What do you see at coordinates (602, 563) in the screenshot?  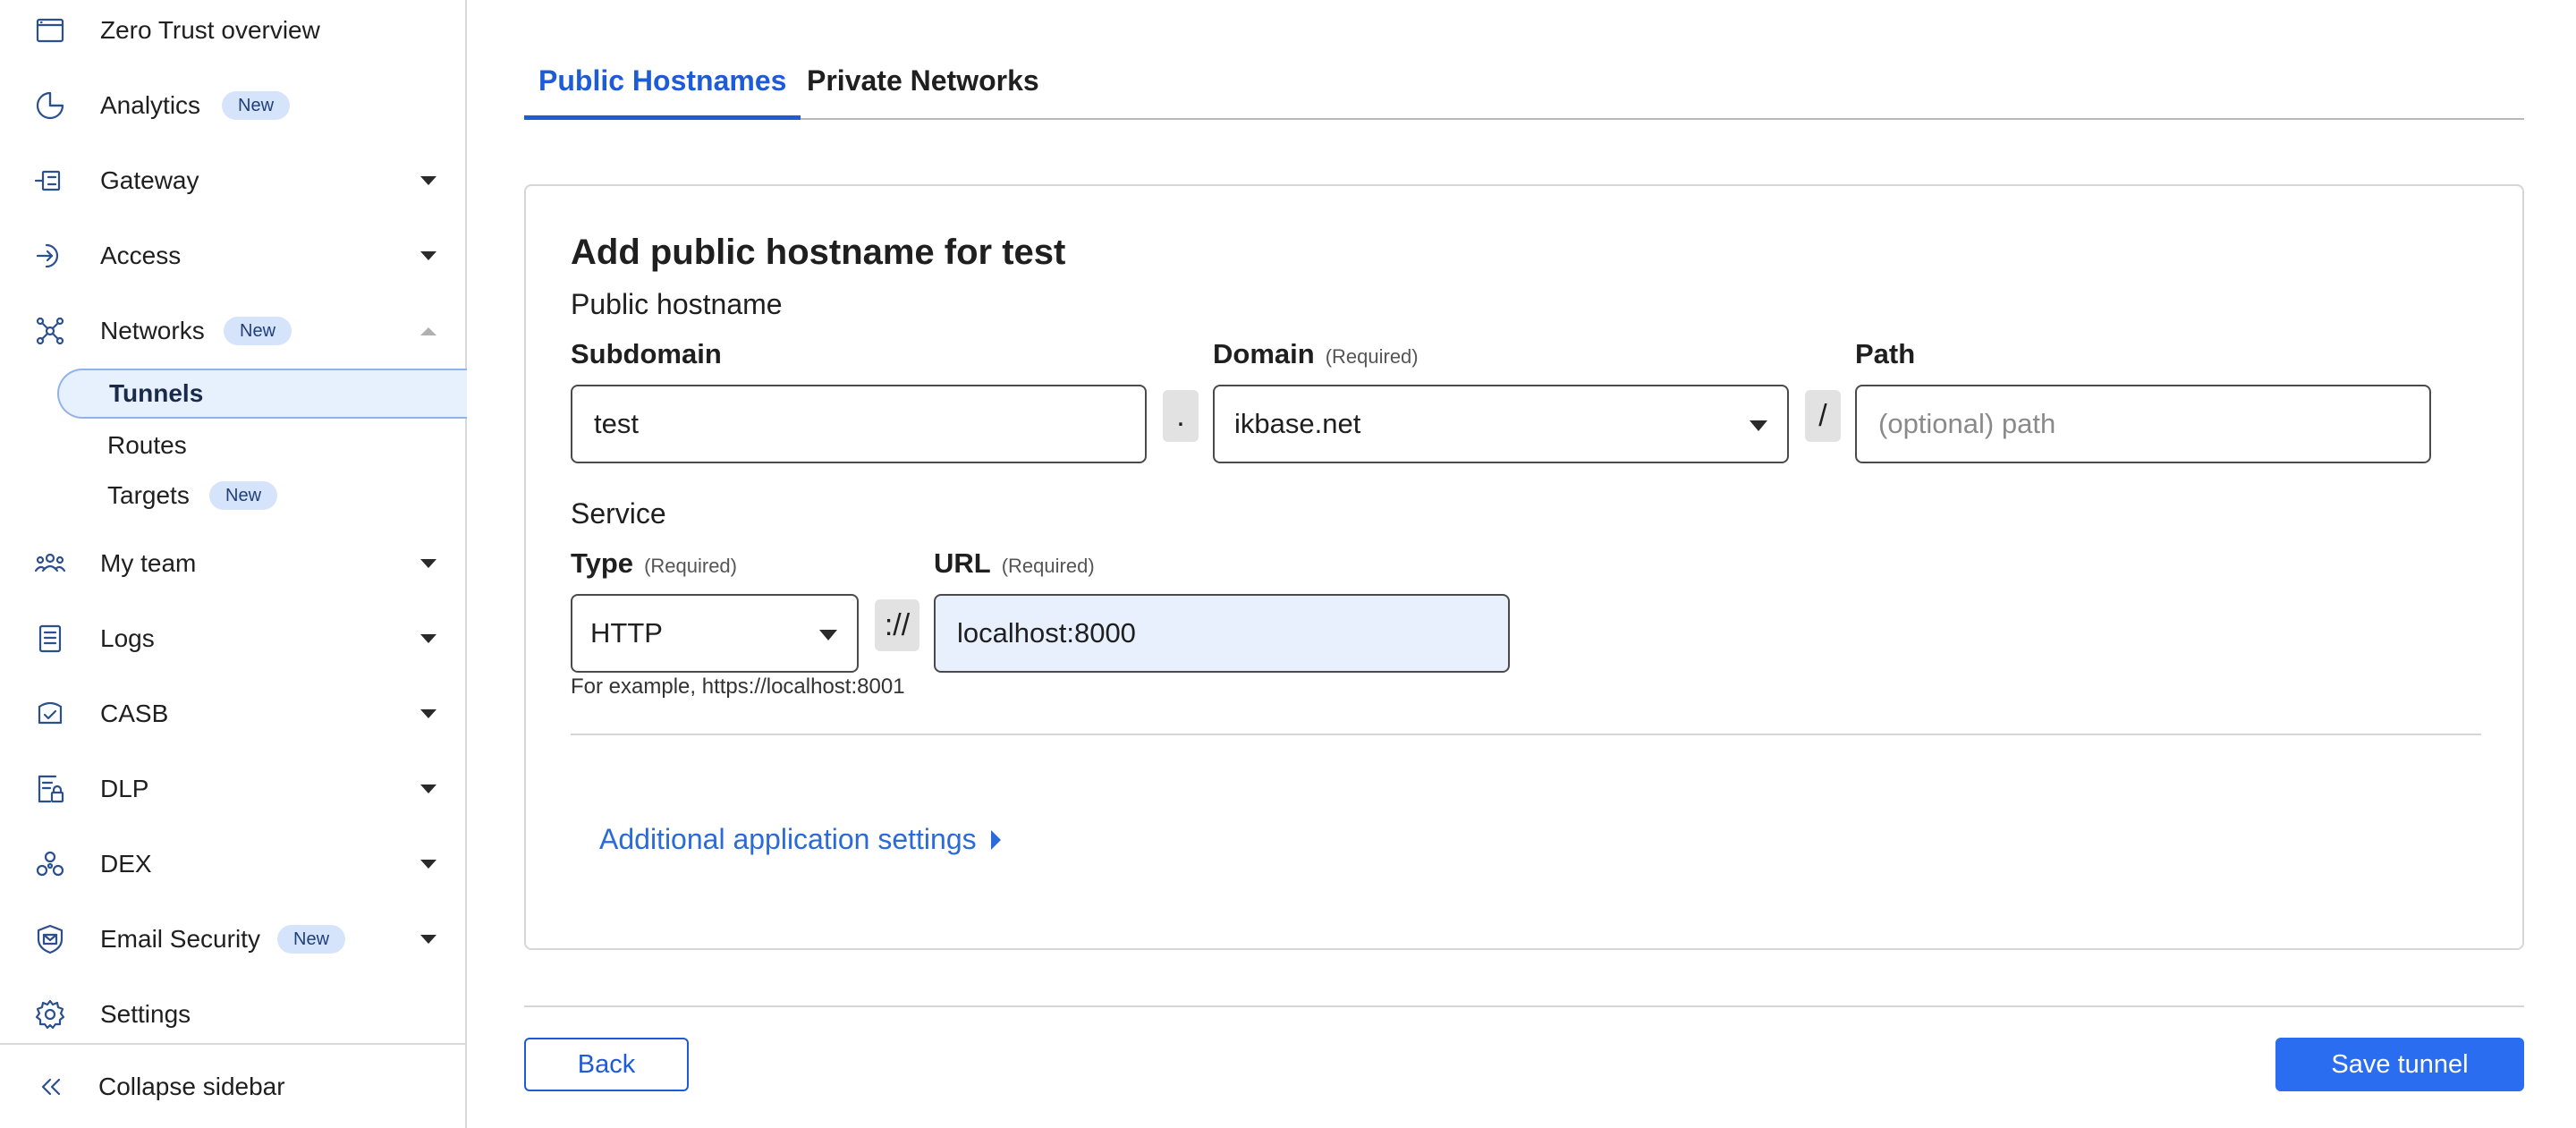 I see `type-label-text: Type` at bounding box center [602, 563].